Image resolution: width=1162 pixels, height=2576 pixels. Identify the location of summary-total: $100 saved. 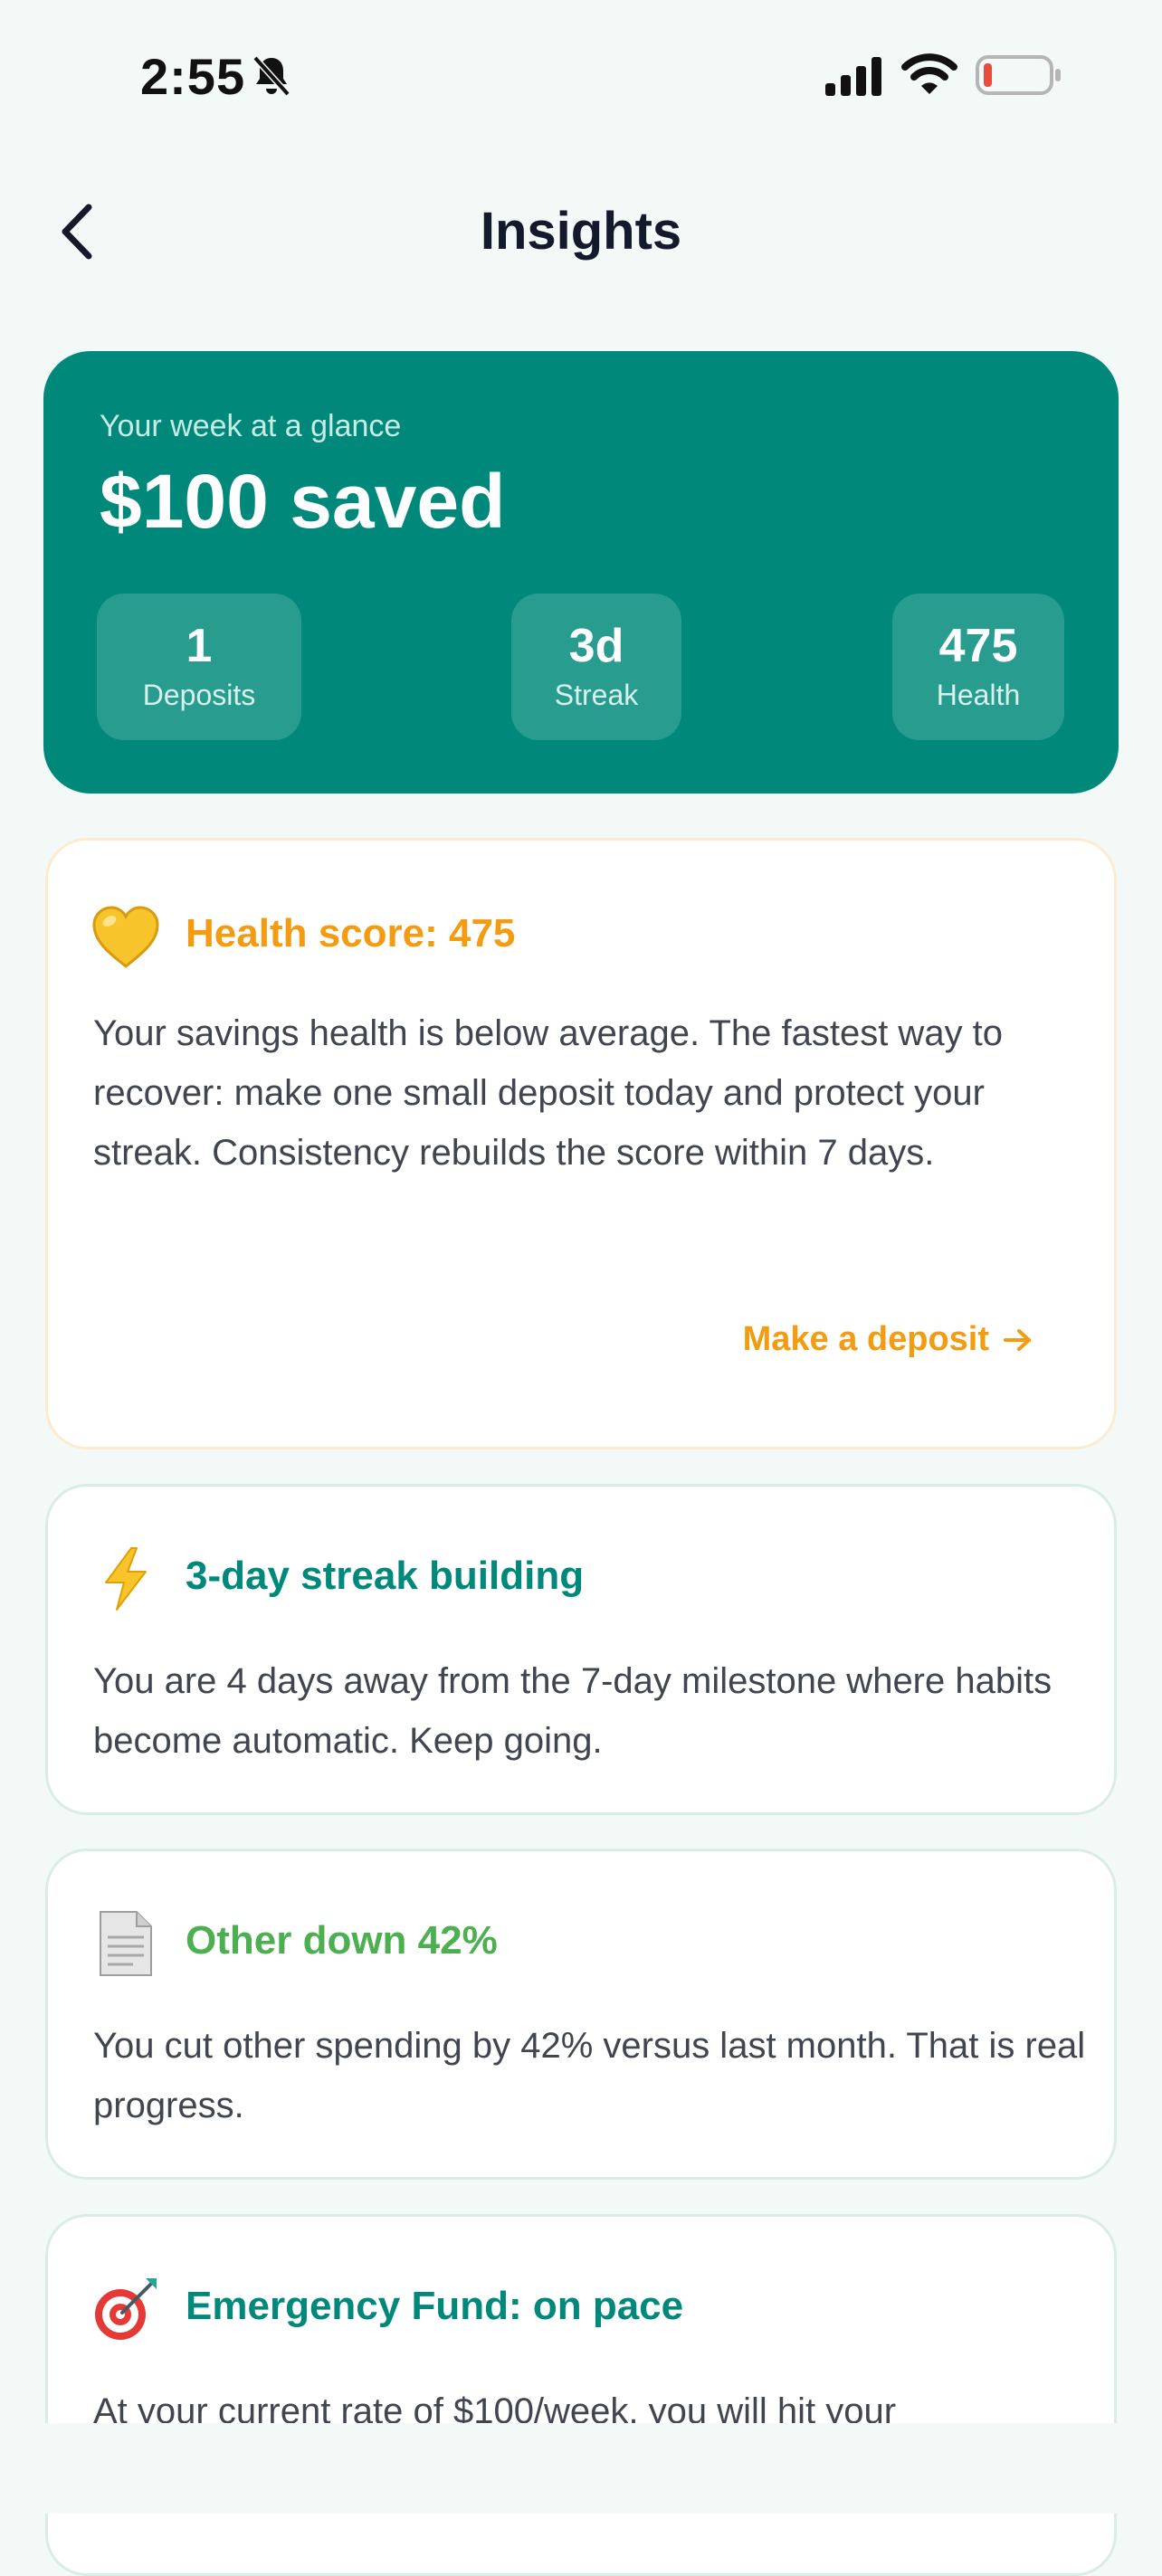
(303, 502).